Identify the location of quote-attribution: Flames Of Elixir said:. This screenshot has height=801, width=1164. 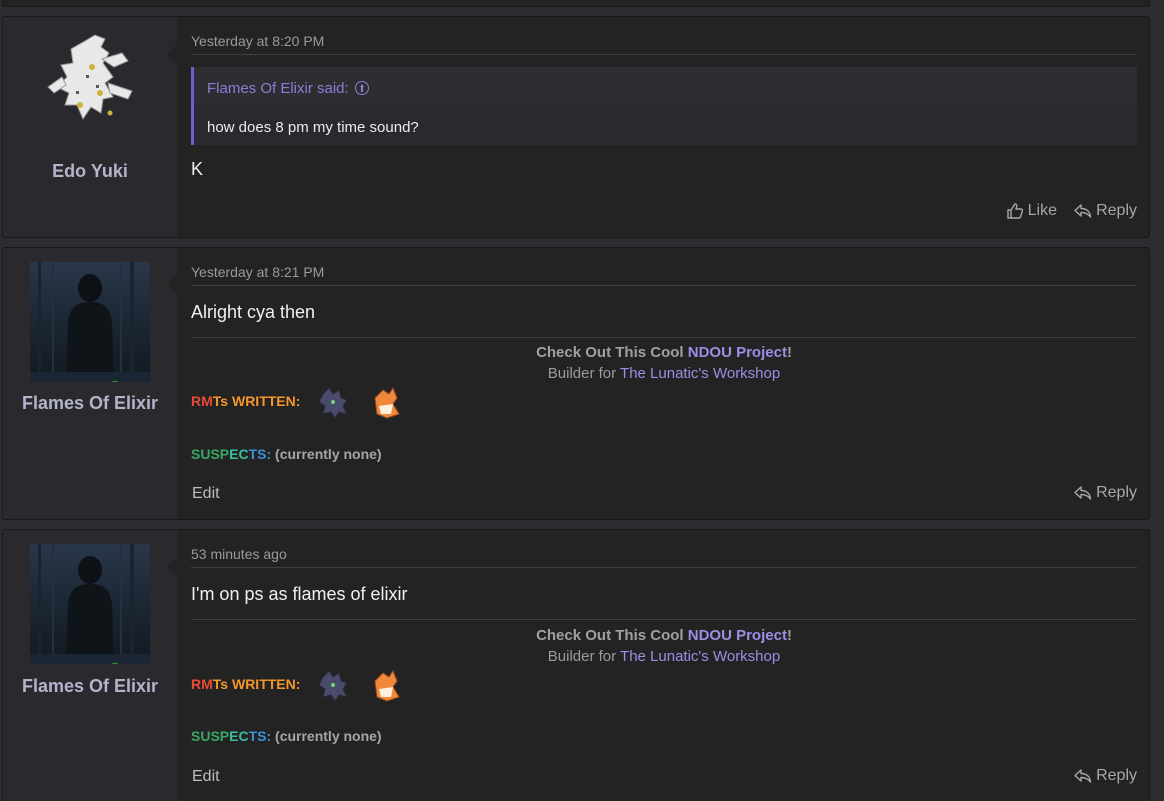
(288, 88).